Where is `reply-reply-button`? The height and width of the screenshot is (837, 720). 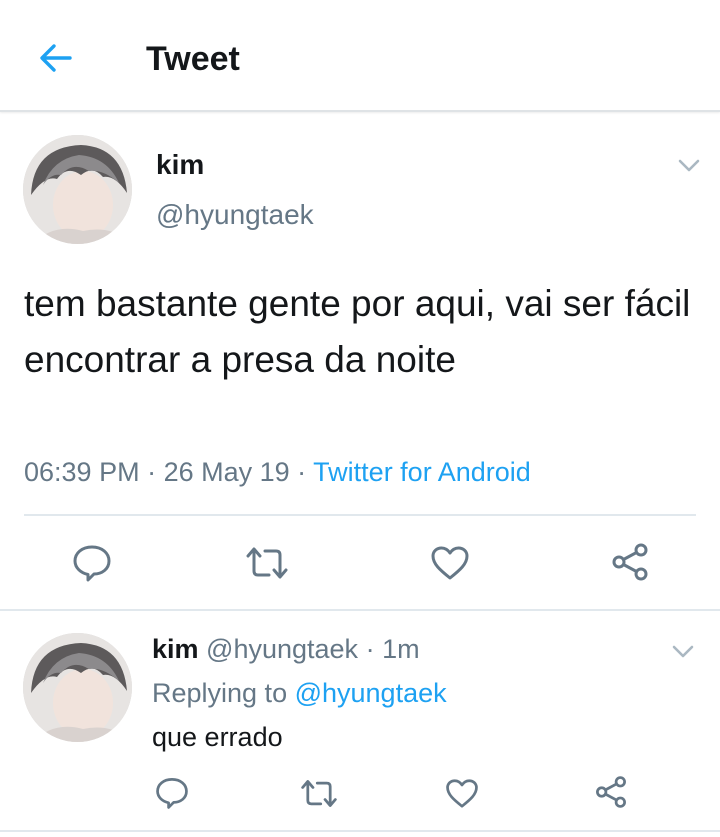
reply-reply-button is located at coordinates (172, 793).